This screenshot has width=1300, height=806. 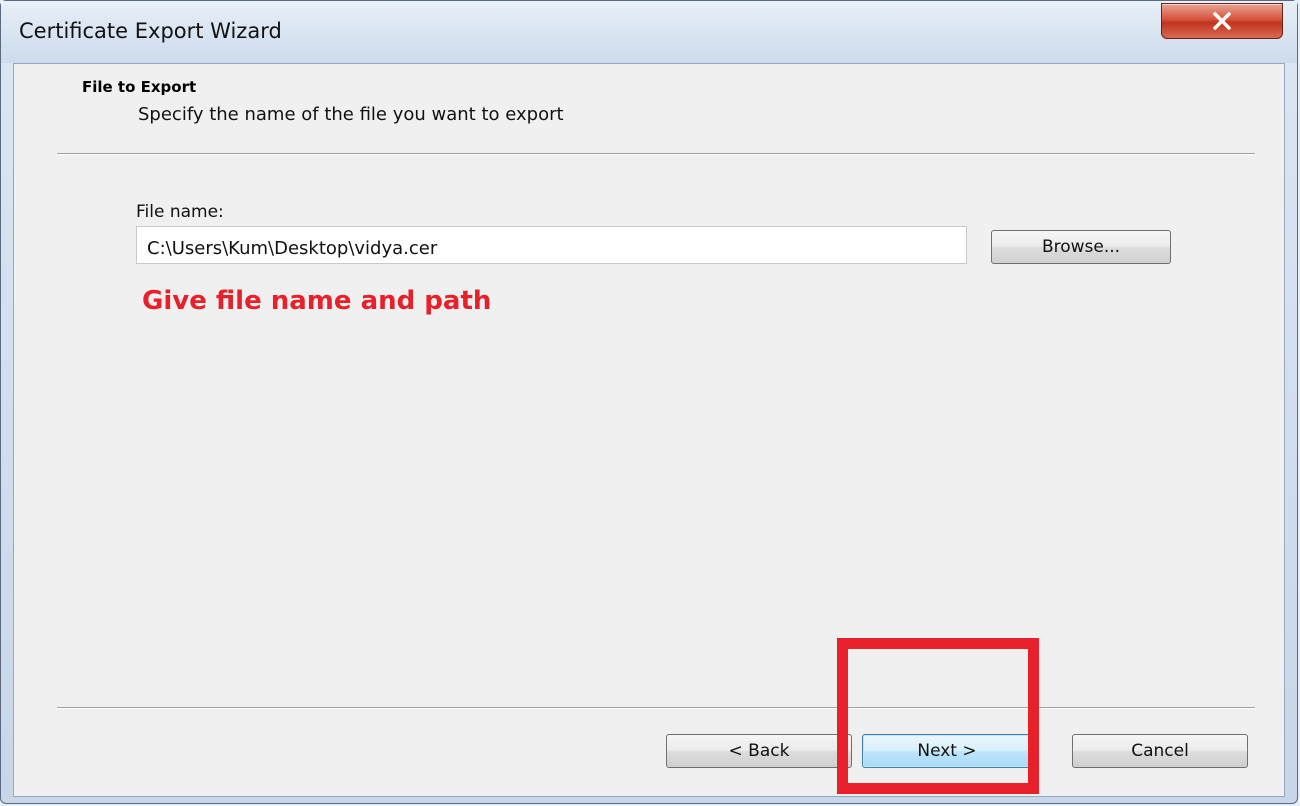 I want to click on instruction-annotation: Give file name and path, so click(x=317, y=301).